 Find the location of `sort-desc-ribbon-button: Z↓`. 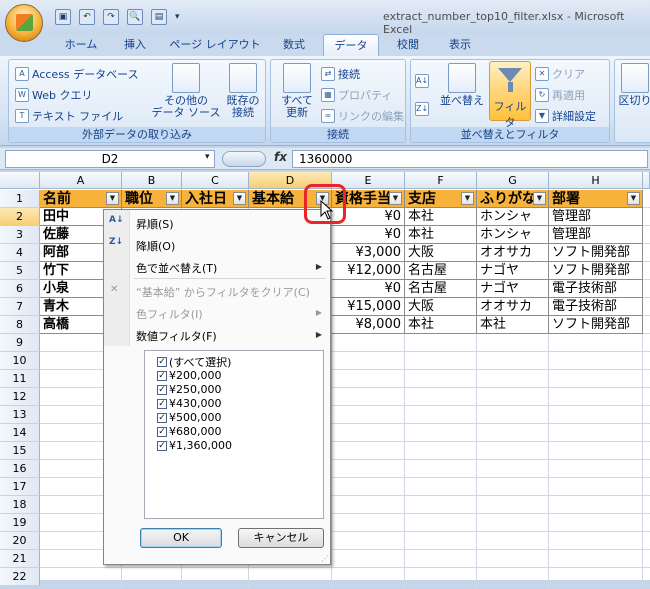

sort-desc-ribbon-button: Z↓ is located at coordinates (422, 109).